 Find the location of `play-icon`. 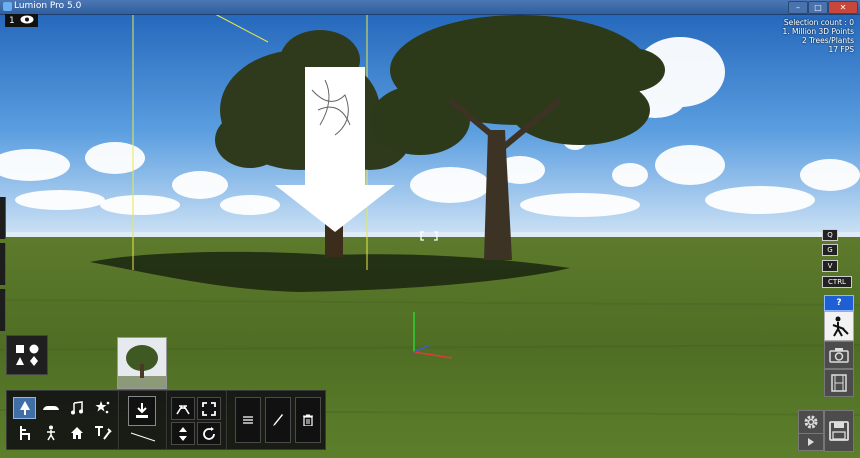

play-icon is located at coordinates (811, 442).